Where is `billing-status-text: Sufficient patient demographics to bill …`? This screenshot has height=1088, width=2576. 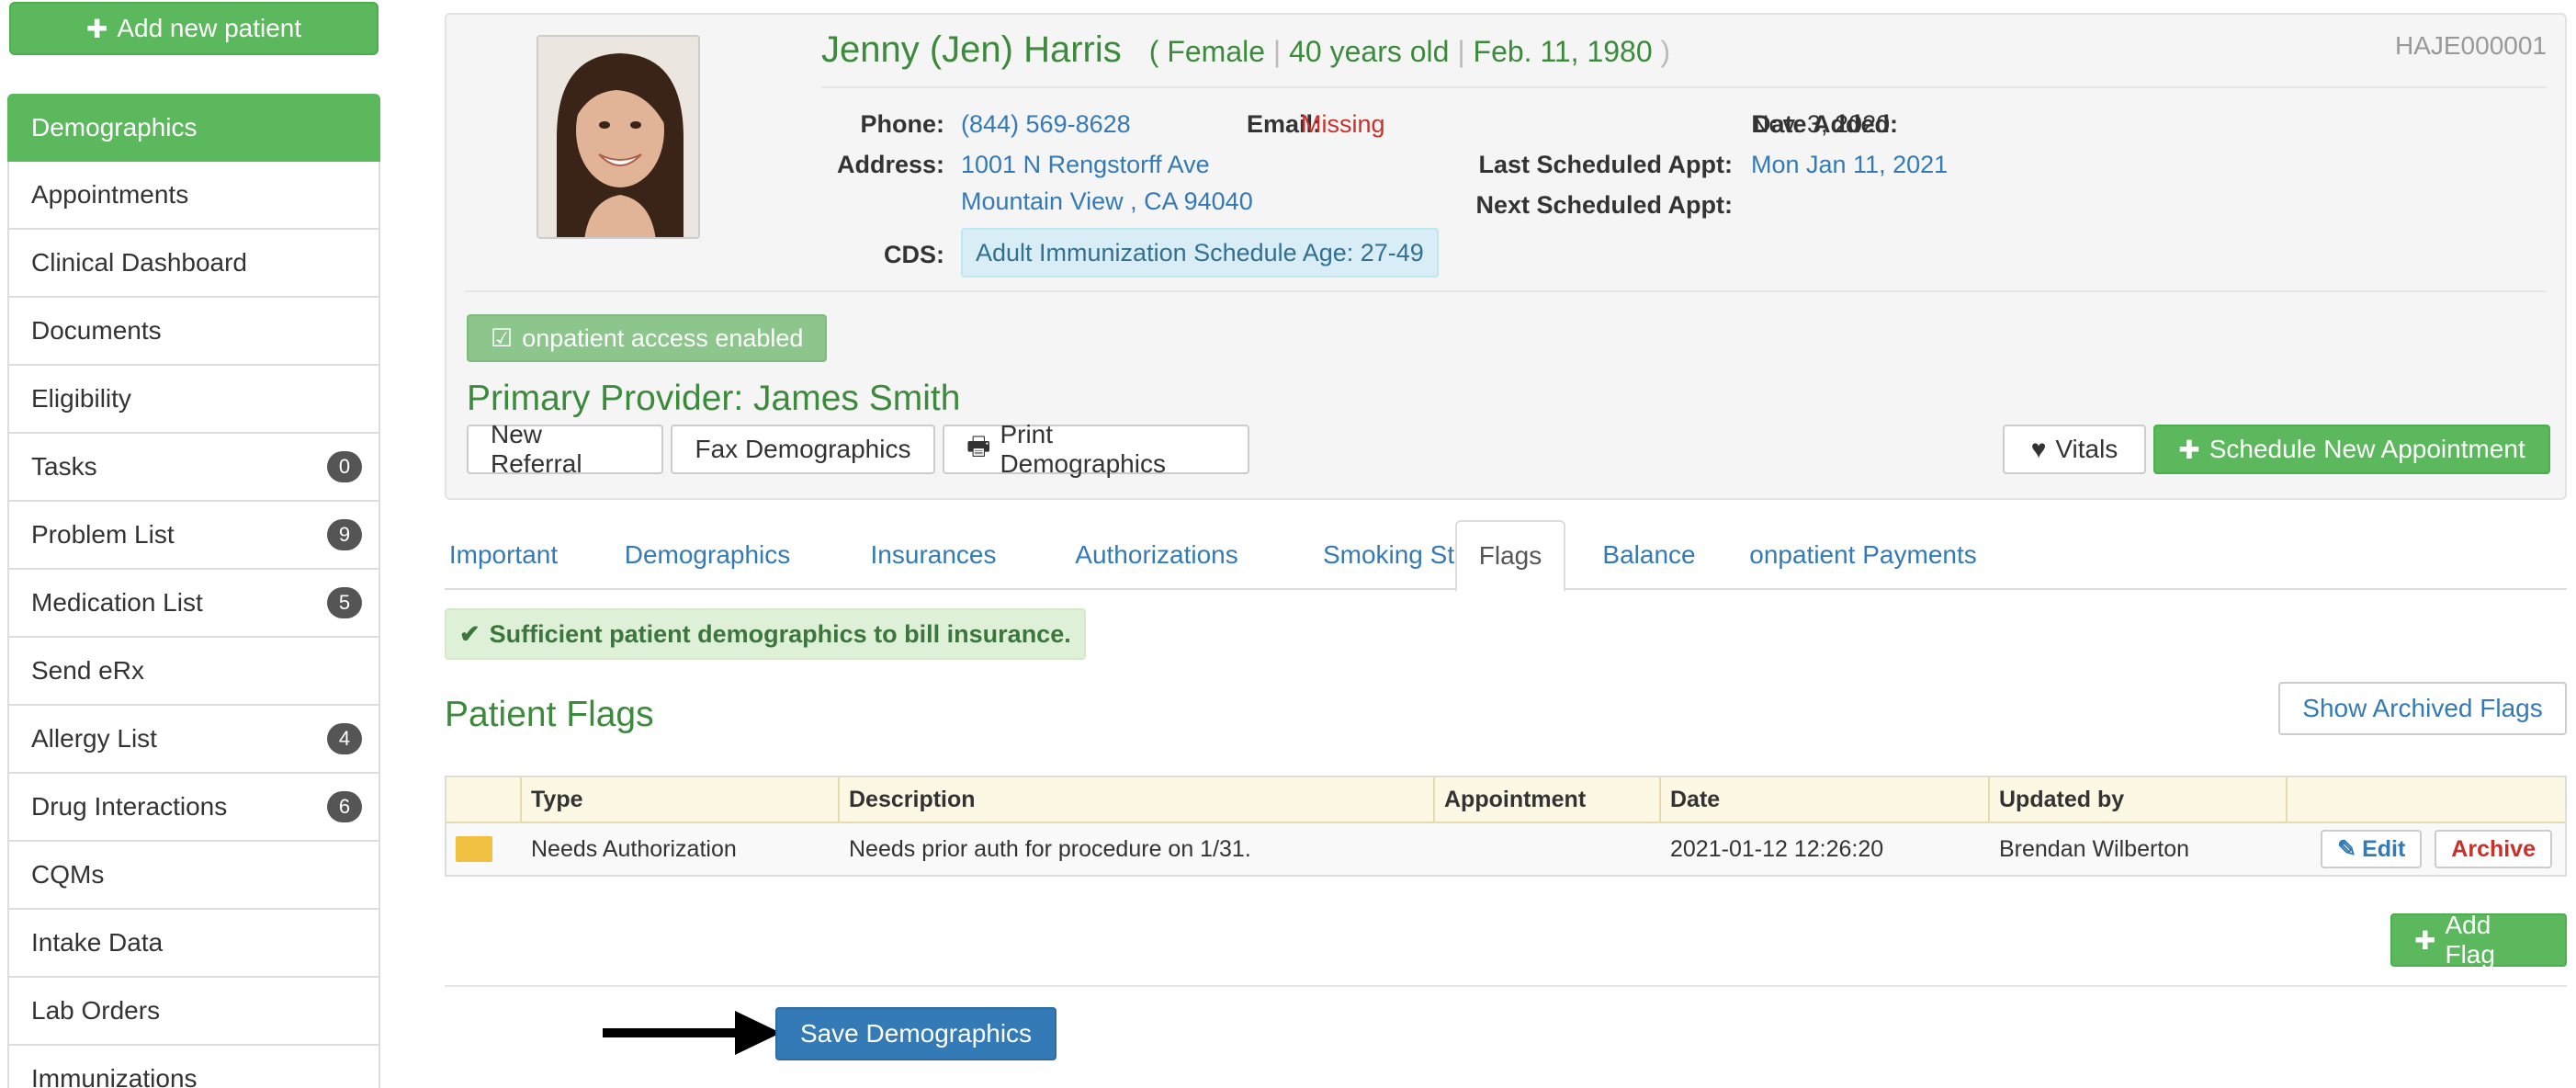
billing-status-text: Sufficient patient demographics to bill … is located at coordinates (780, 633).